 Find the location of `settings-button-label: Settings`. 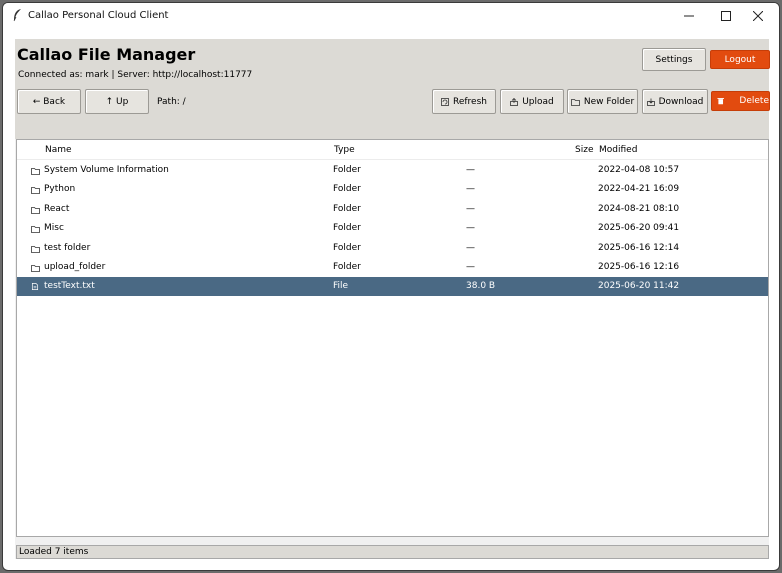

settings-button-label: Settings is located at coordinates (674, 59).